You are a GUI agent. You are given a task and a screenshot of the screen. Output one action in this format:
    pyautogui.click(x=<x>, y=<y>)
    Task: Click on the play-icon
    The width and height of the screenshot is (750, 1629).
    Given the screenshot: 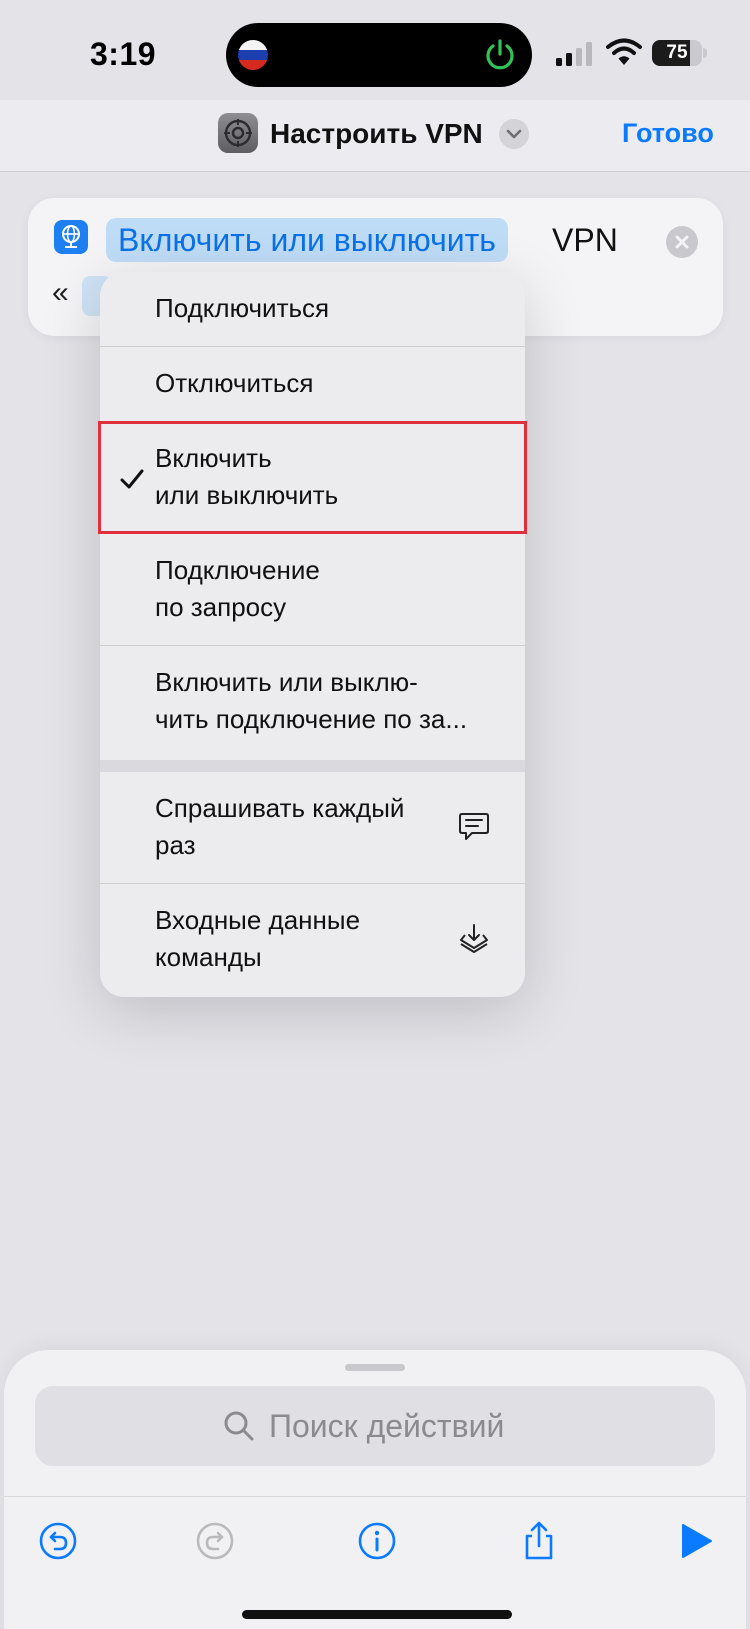 What is the action you would take?
    pyautogui.click(x=695, y=1541)
    